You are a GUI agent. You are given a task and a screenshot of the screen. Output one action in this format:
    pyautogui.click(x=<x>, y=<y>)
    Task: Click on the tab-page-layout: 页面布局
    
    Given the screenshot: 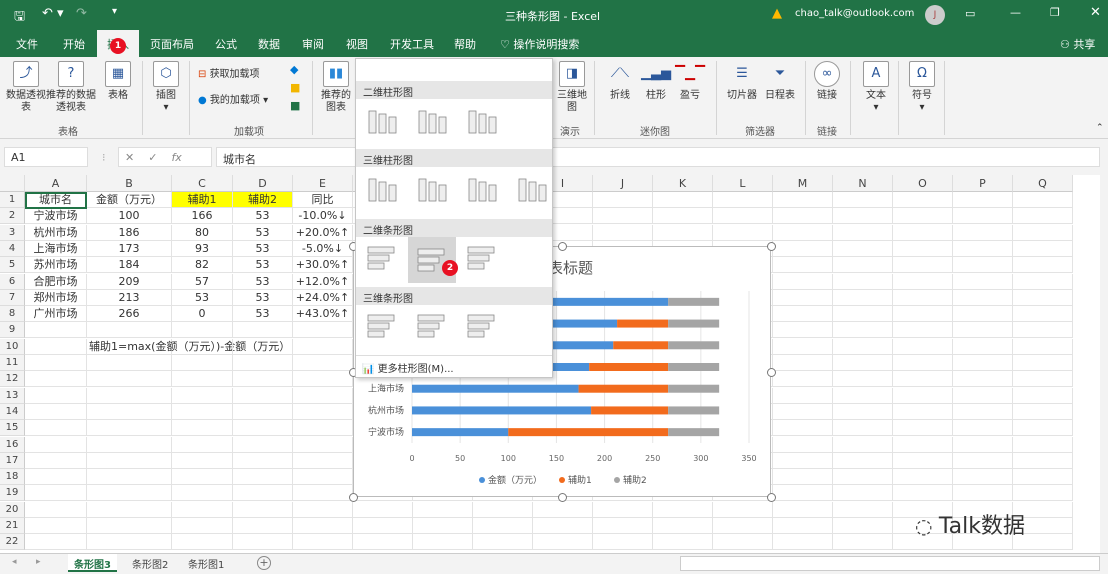 What is the action you would take?
    pyautogui.click(x=172, y=44)
    